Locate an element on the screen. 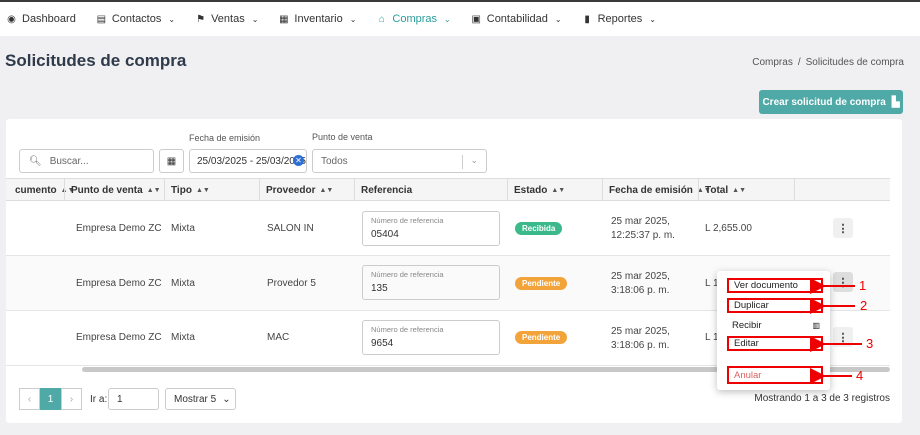  inventory-icon: ▦ is located at coordinates (284, 19).